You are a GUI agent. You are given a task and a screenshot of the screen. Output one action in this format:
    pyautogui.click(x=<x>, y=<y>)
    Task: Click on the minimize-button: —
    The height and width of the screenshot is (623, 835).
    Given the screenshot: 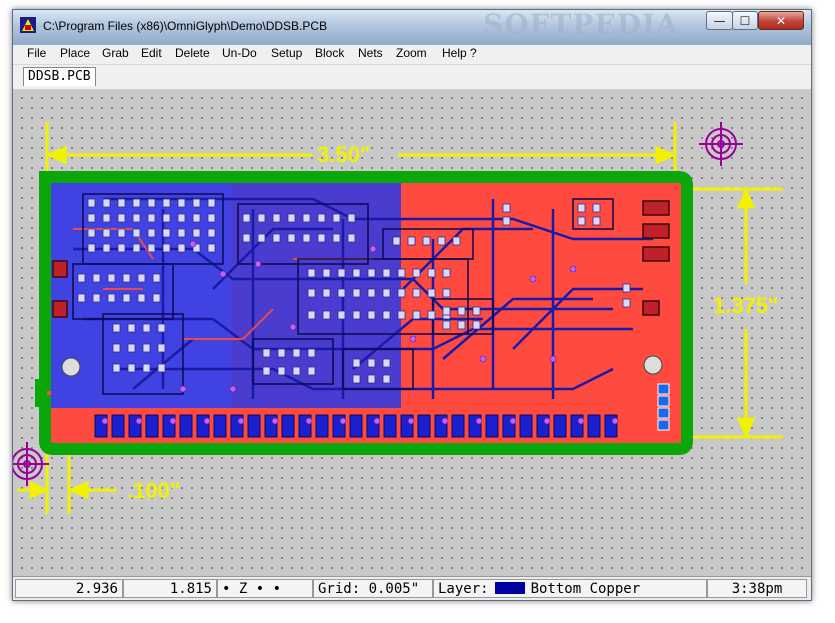 What is the action you would take?
    pyautogui.click(x=719, y=20)
    